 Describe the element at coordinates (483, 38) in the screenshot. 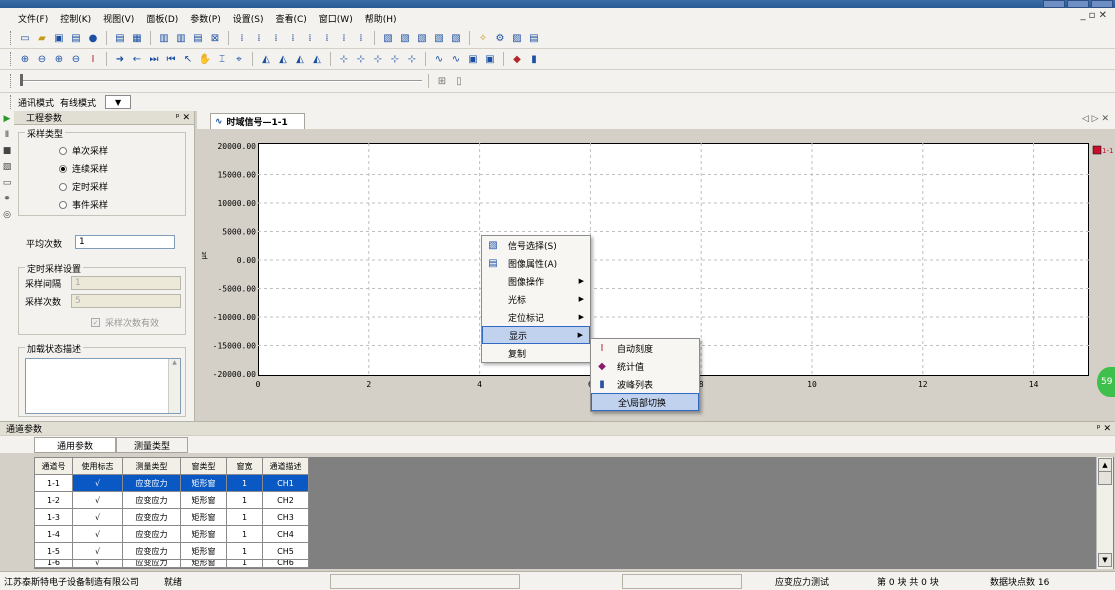

I see `tool-icon: ✧` at that location.